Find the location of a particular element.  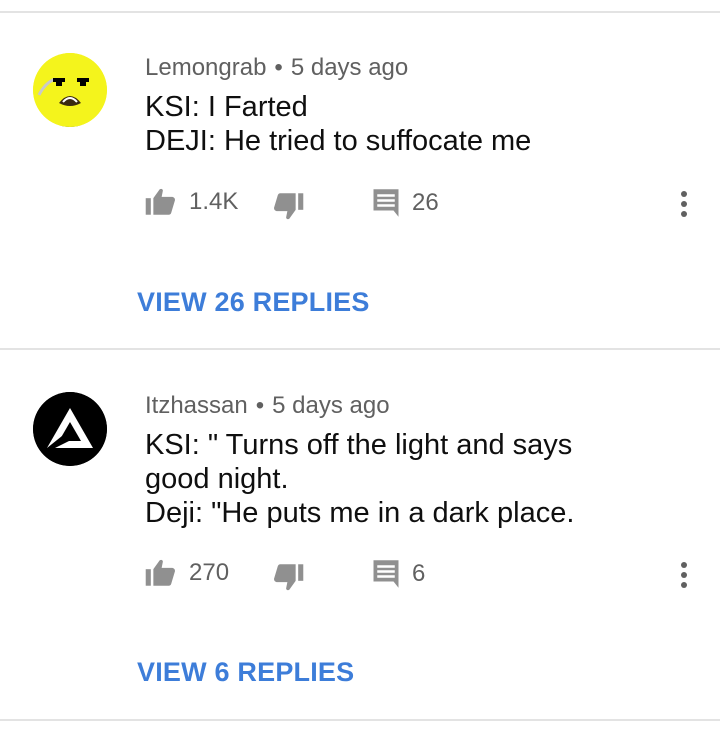

reply-count: 26 is located at coordinates (425, 202).